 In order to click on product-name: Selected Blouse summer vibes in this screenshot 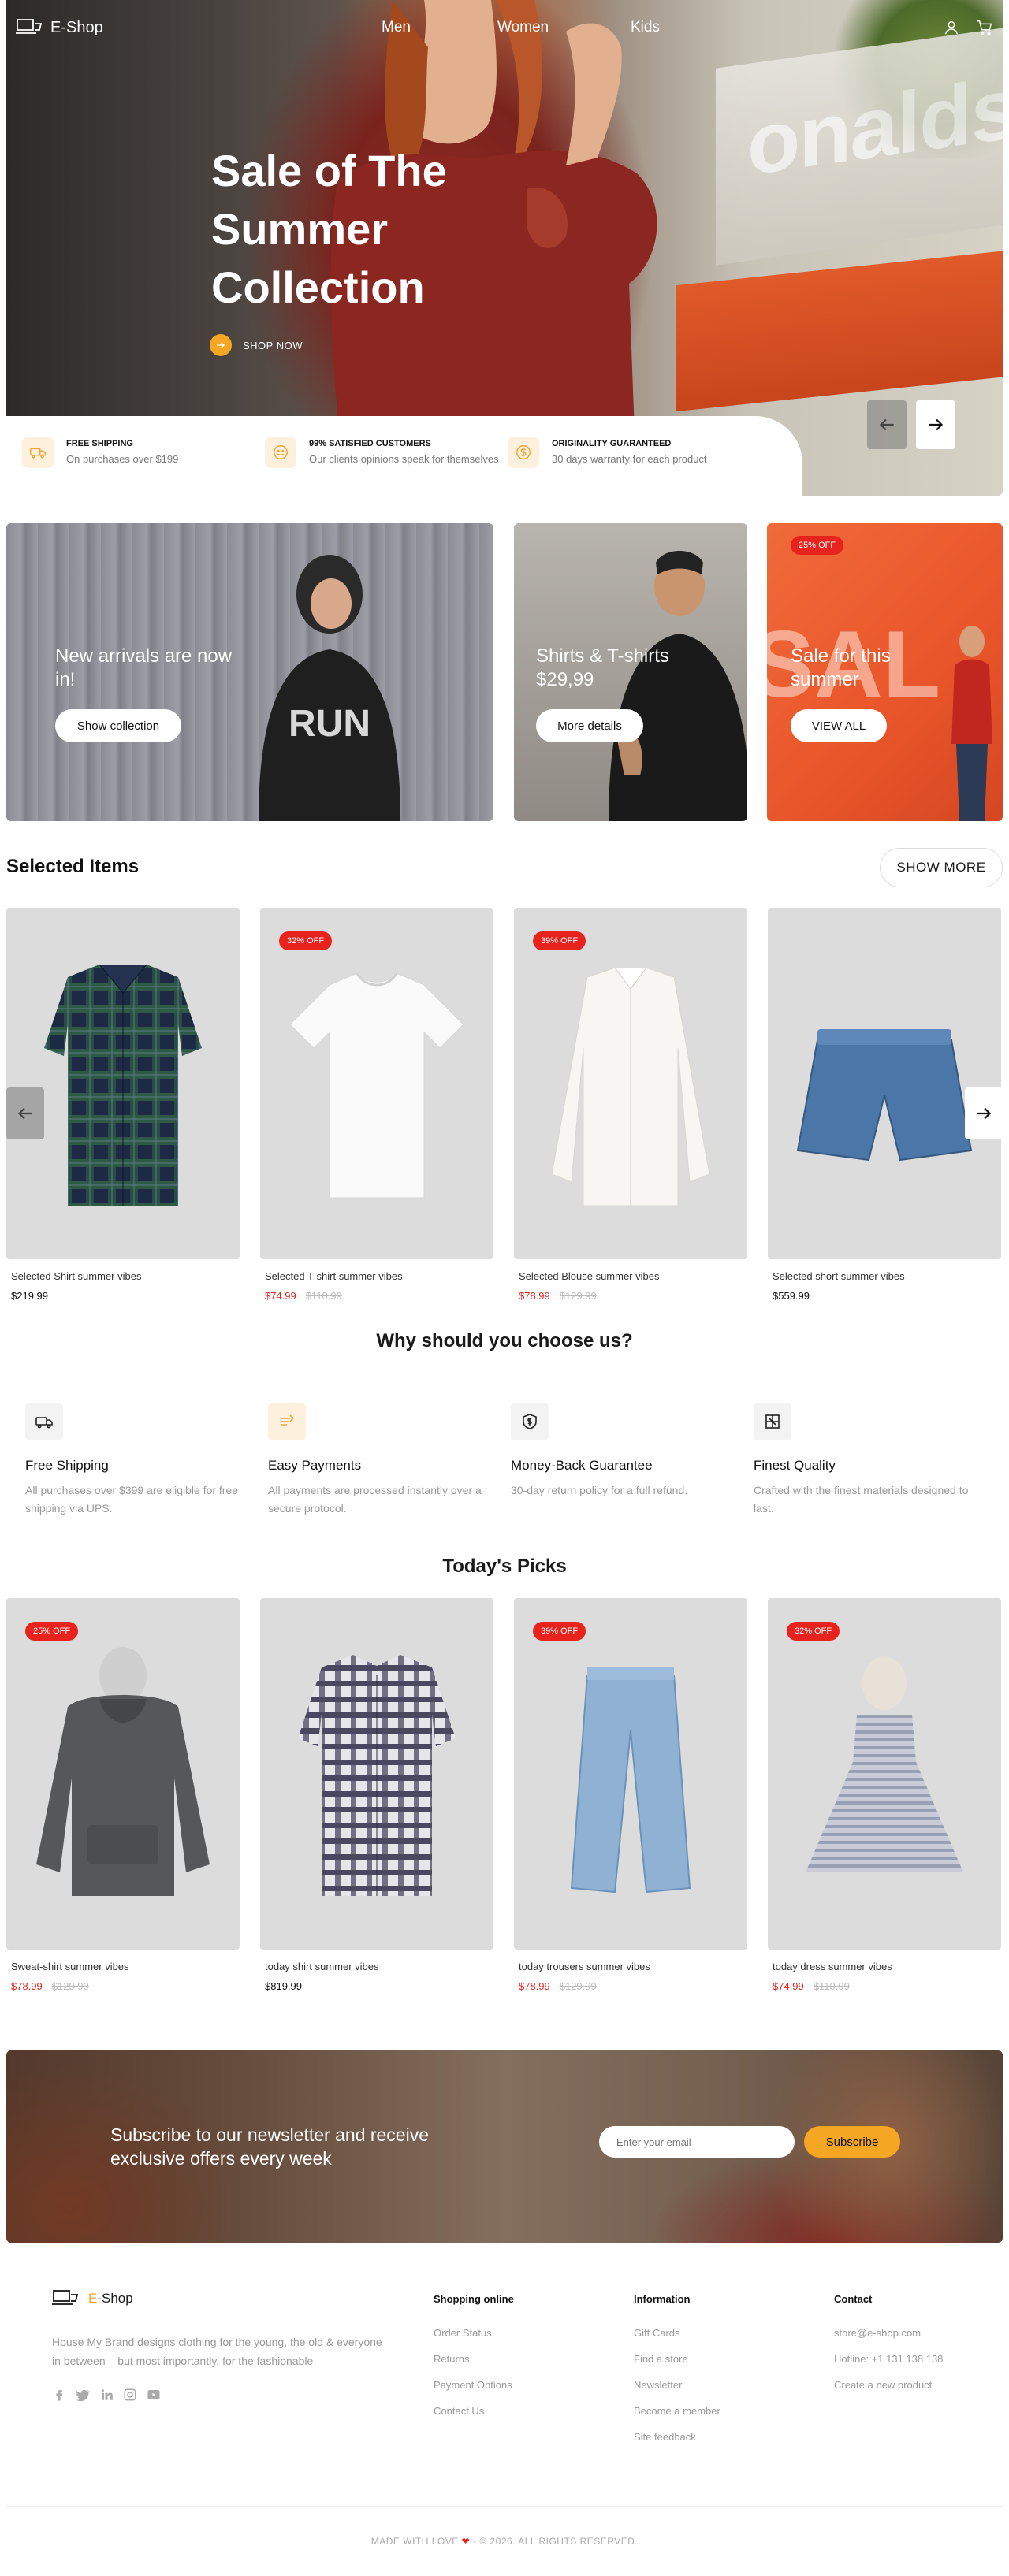, I will do `click(630, 1276)`.